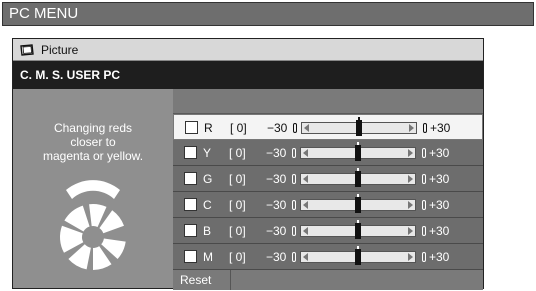 This screenshot has width=536, height=291. I want to click on color-row-c: C [ 0] −30 +30, so click(328, 205).